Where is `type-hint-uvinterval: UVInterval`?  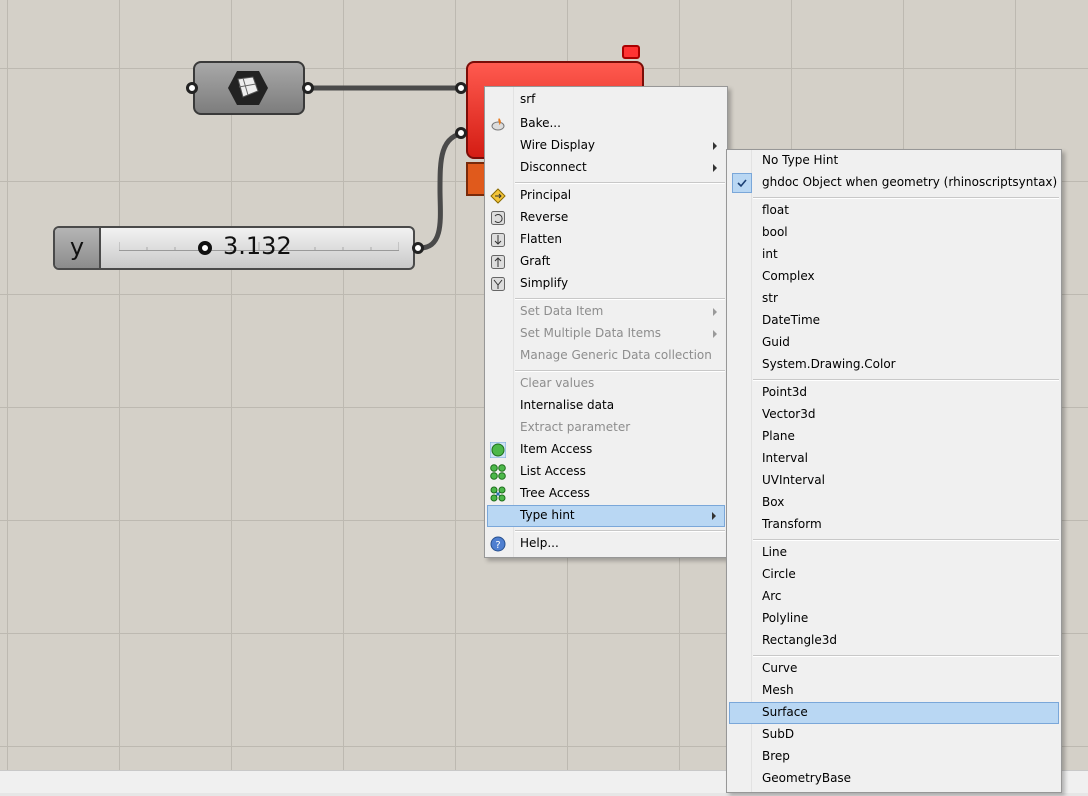 type-hint-uvinterval: UVInterval is located at coordinates (894, 481).